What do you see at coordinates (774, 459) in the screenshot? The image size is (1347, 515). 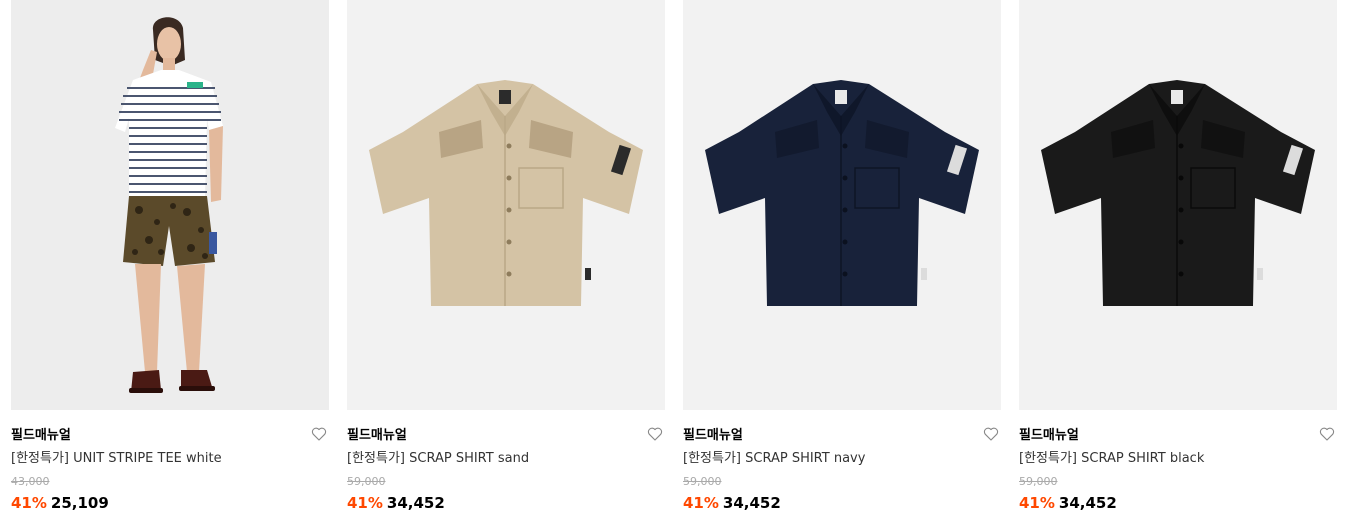 I see `product-name: [한정특가] SCRAP SHIRT navy` at bounding box center [774, 459].